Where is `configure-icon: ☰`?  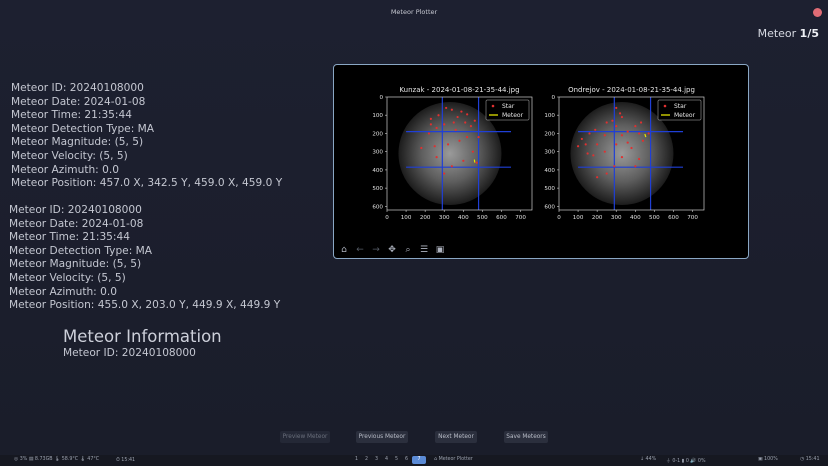 configure-icon: ☰ is located at coordinates (424, 250).